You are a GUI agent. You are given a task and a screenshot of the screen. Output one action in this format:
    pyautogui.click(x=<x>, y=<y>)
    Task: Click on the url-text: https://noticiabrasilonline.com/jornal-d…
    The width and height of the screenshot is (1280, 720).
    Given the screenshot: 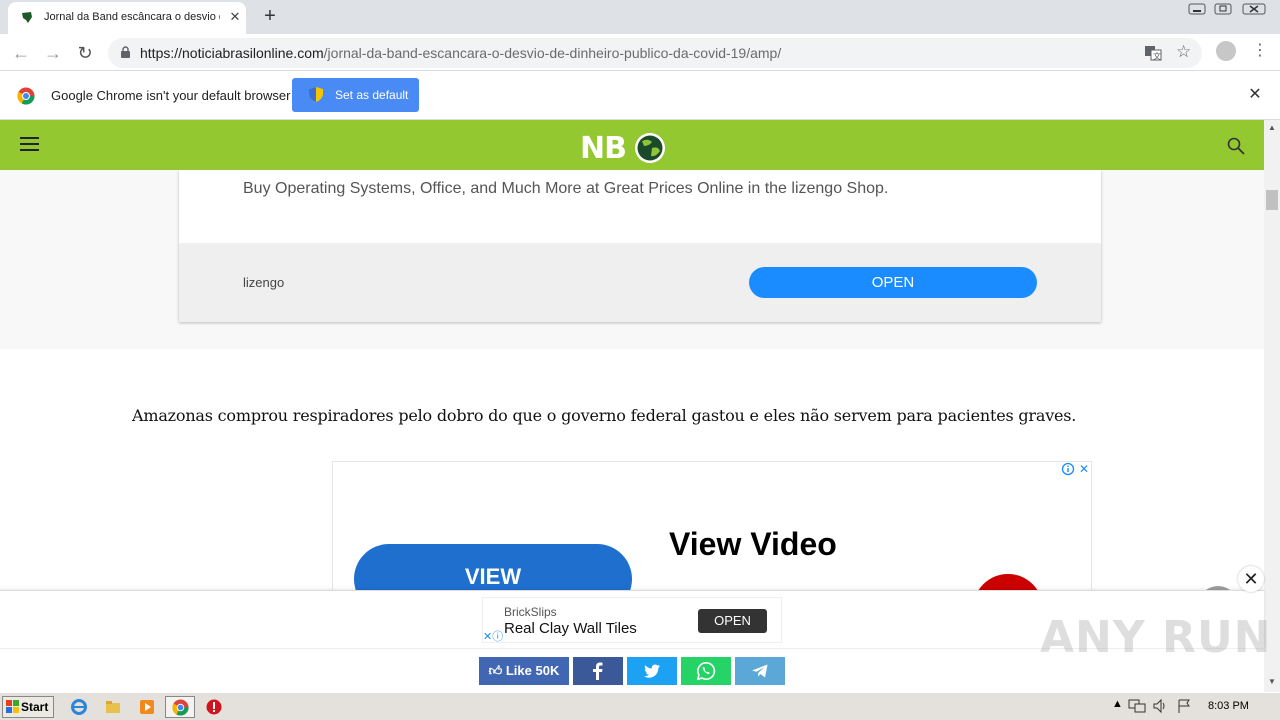 What is the action you would take?
    pyautogui.click(x=460, y=53)
    